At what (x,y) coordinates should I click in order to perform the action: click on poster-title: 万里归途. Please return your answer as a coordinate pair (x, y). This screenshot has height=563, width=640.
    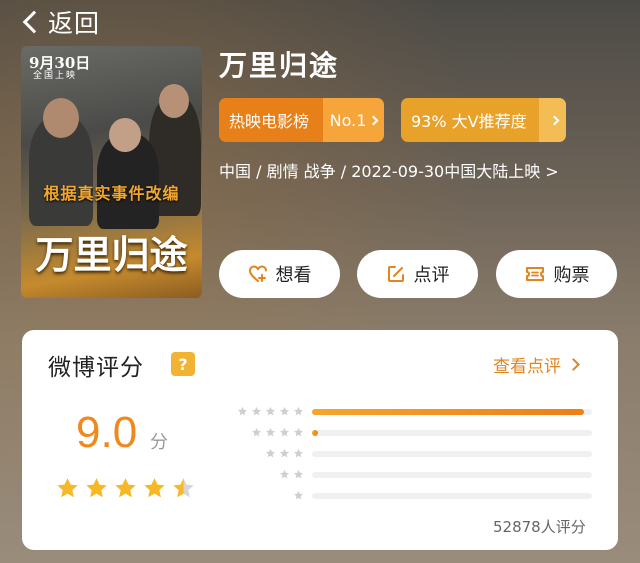
    Looking at the image, I should click on (111, 254).